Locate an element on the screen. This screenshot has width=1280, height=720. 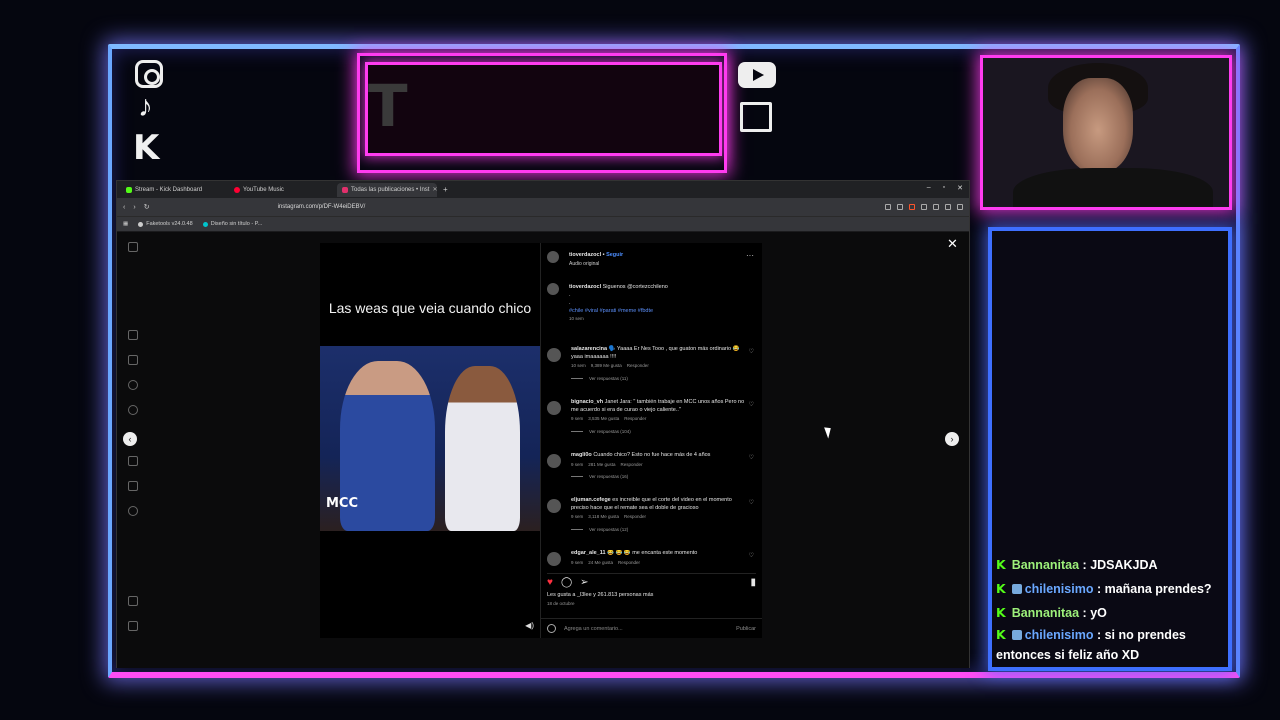
extension-icon is located at coordinates (888, 207).